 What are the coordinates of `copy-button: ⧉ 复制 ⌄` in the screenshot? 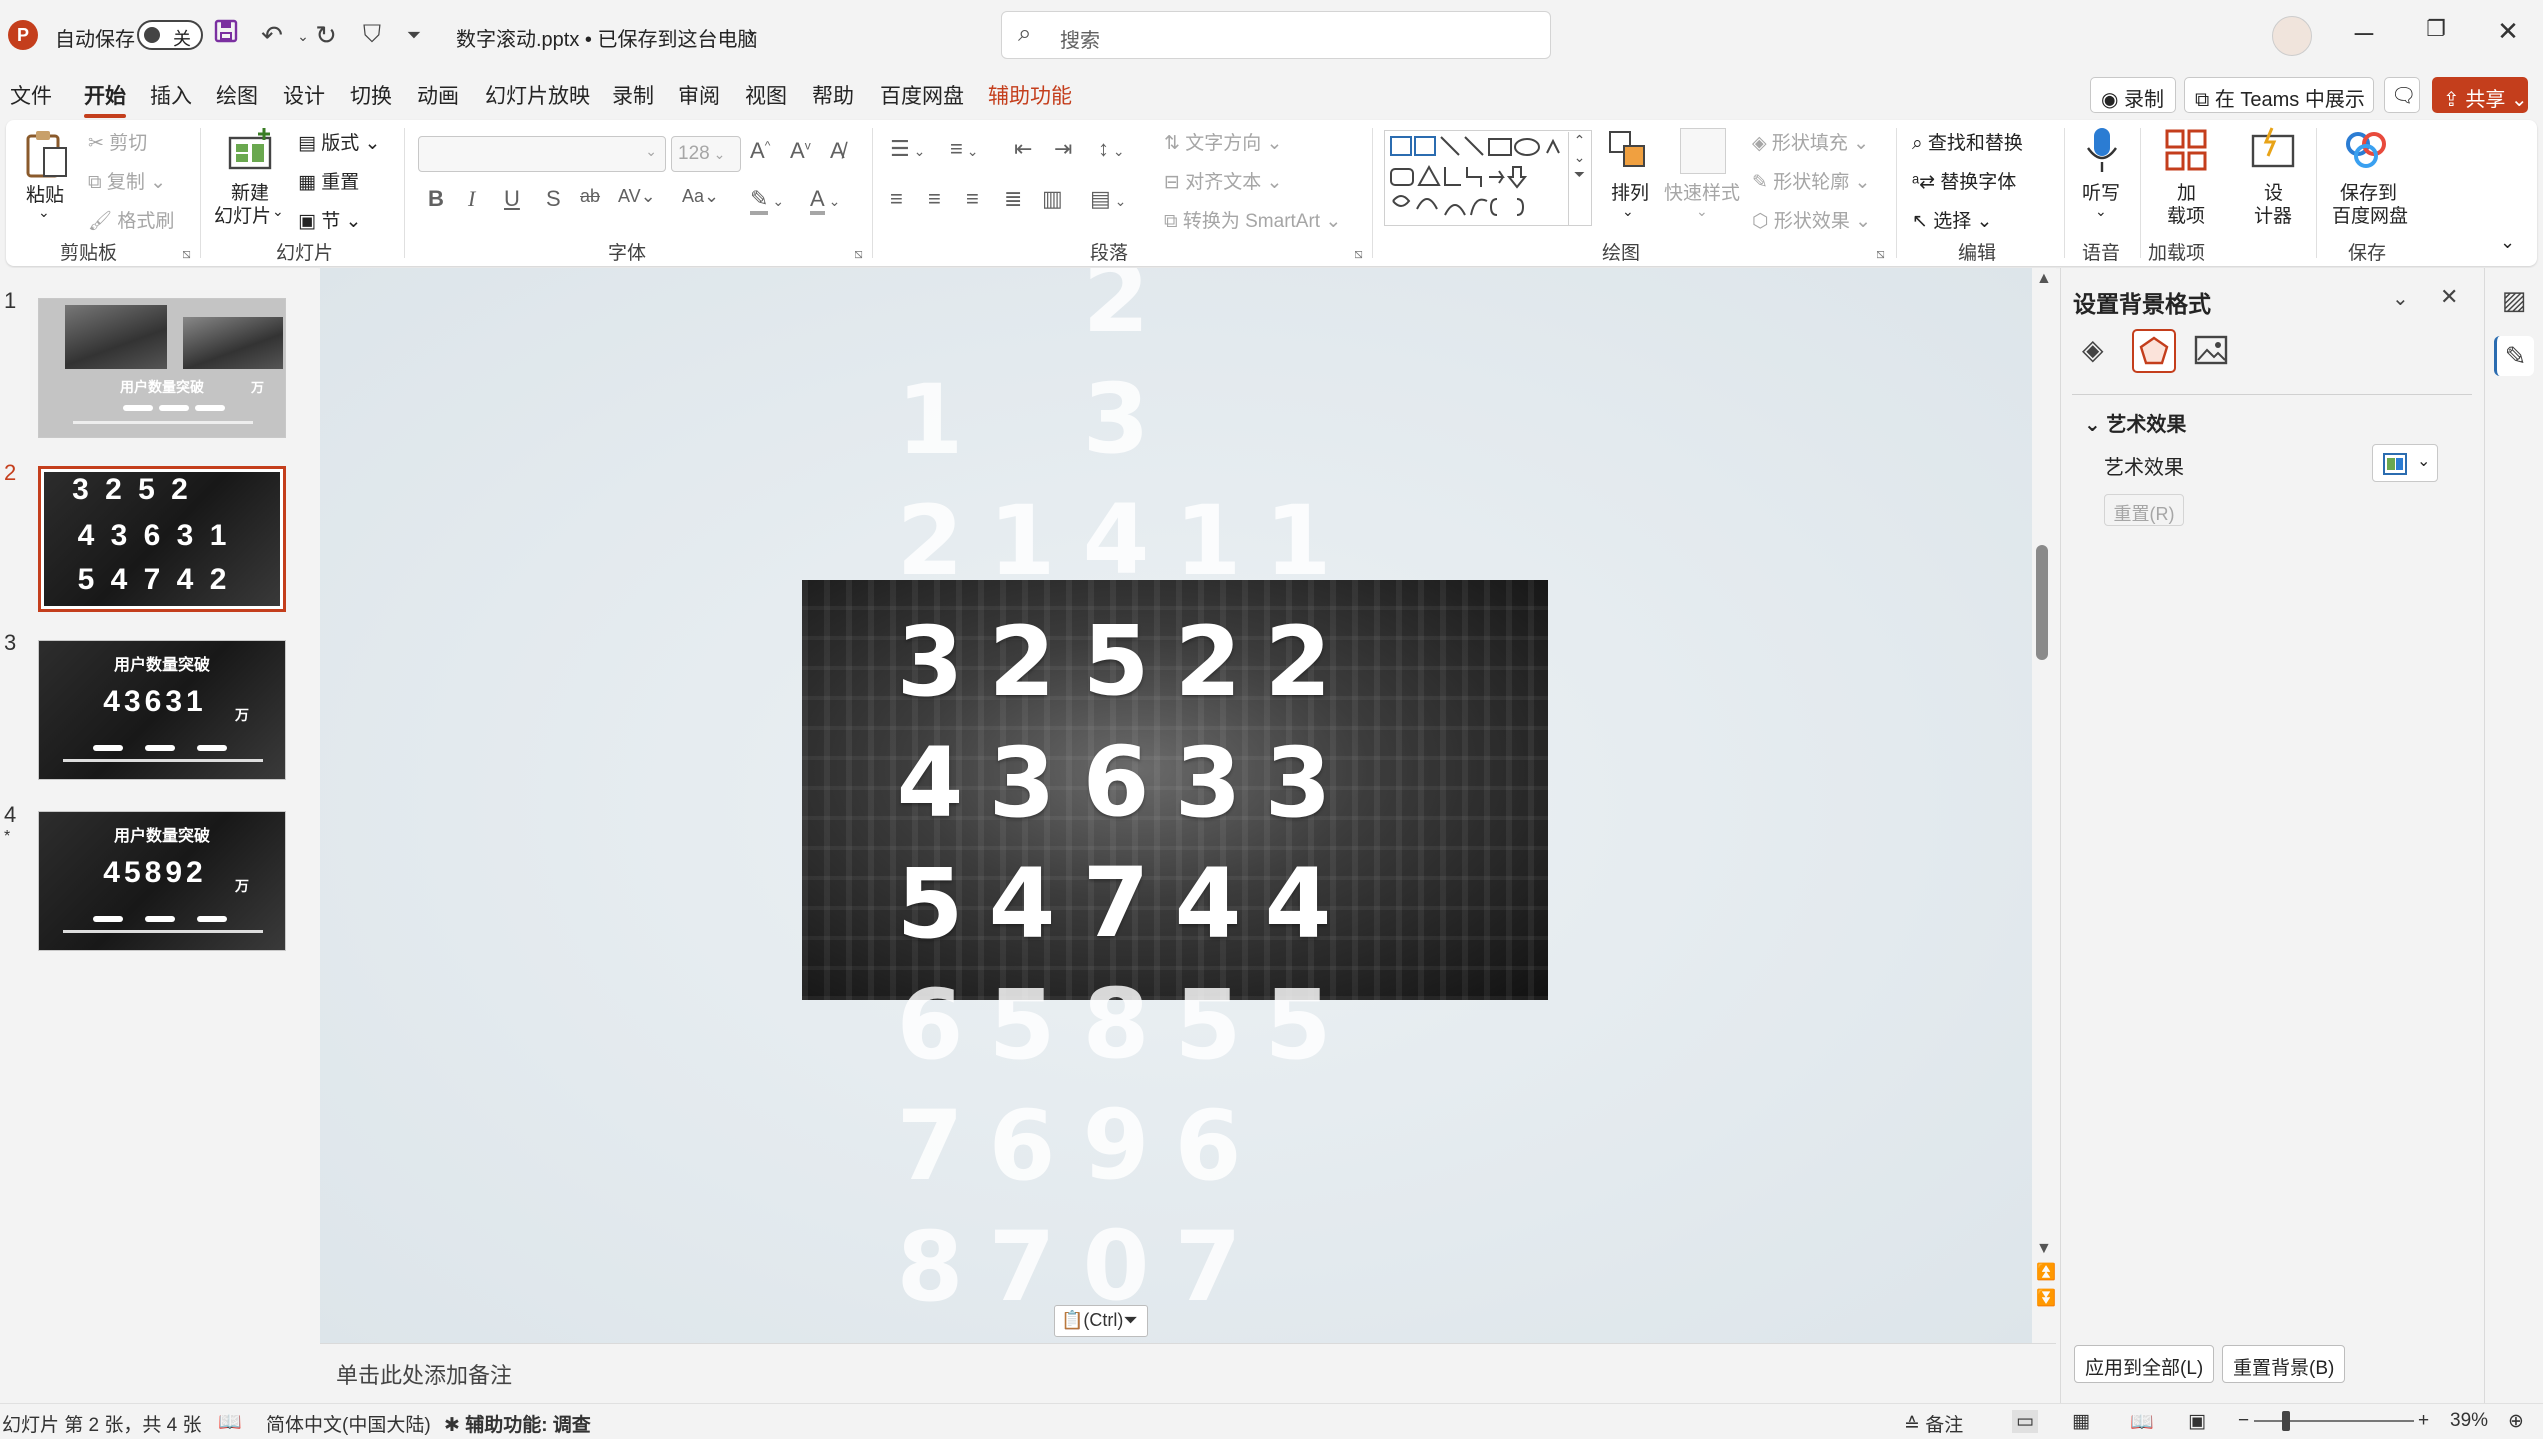 It's located at (127, 180).